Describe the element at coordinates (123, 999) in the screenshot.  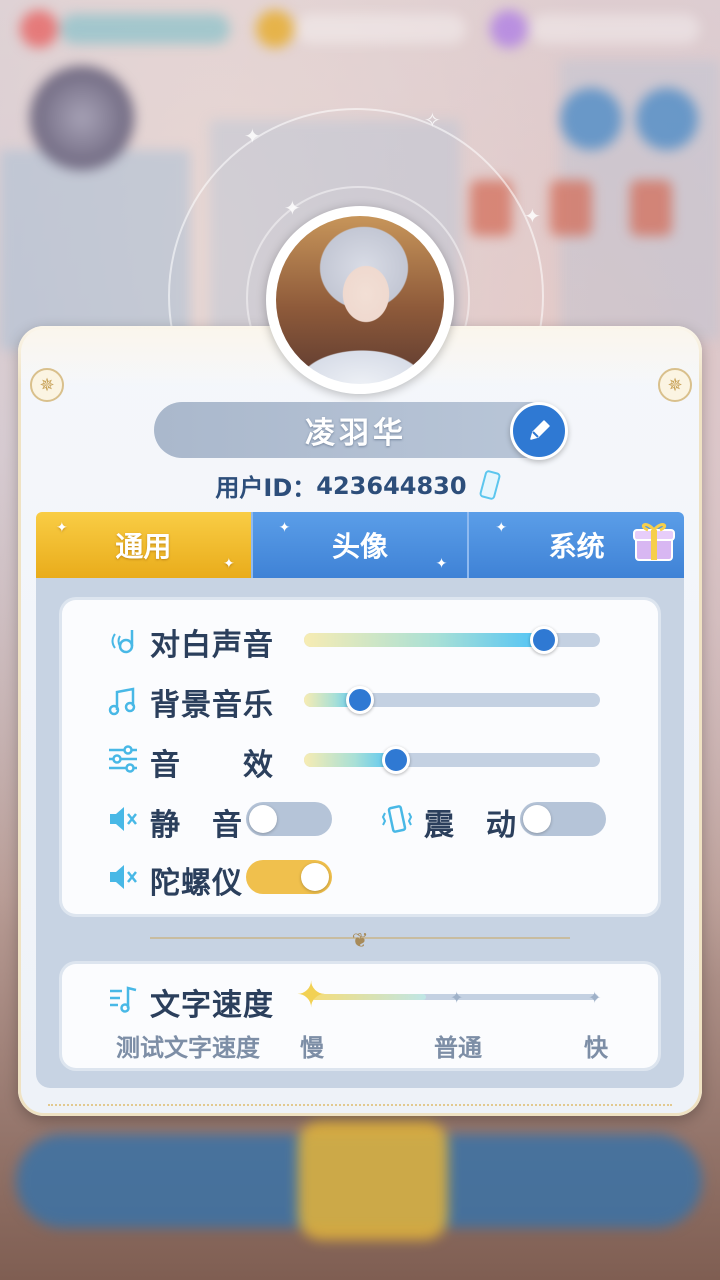
I see `text-speed-icon` at that location.